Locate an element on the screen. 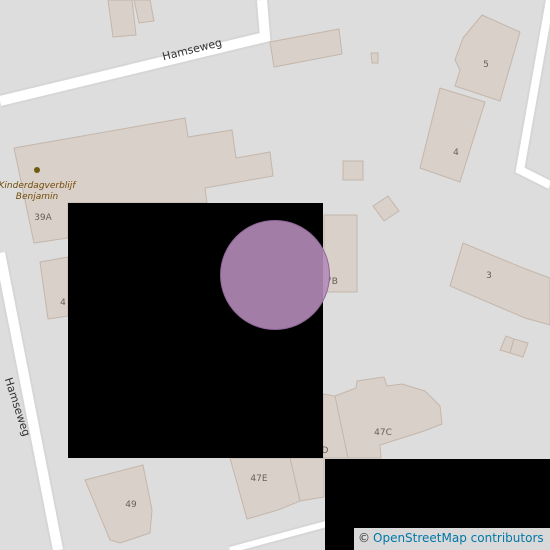 The image size is (550, 550). location-marker is located at coordinates (275, 275).